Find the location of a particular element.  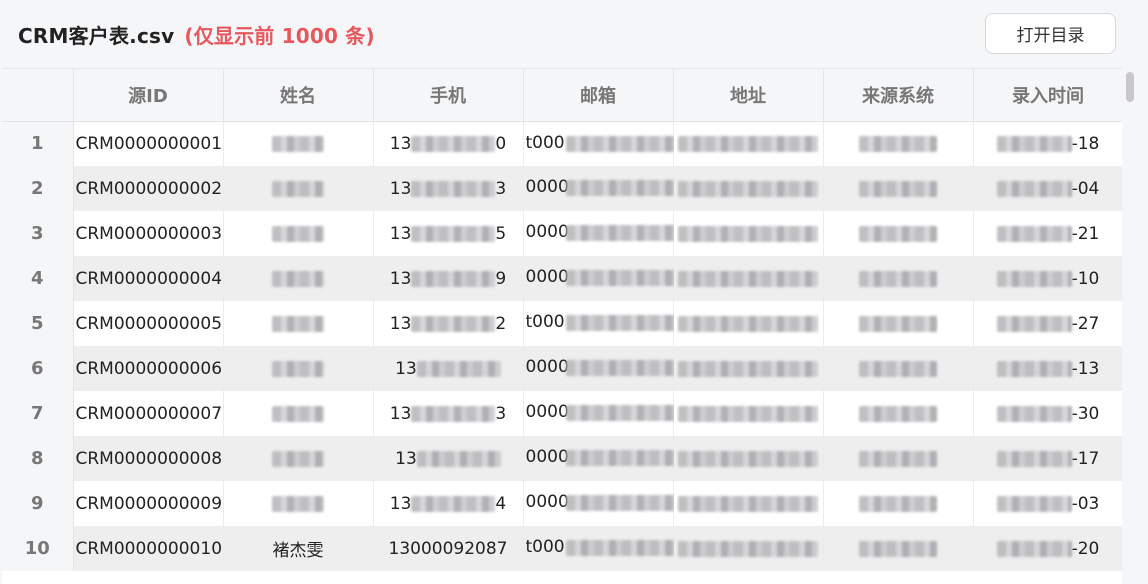

table-row: 9 CRM0000000009 13 4 0000 -03 is located at coordinates (562, 503).